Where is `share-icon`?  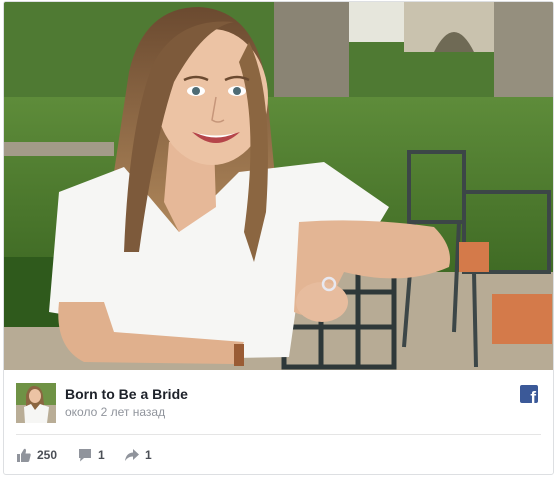 share-icon is located at coordinates (132, 455).